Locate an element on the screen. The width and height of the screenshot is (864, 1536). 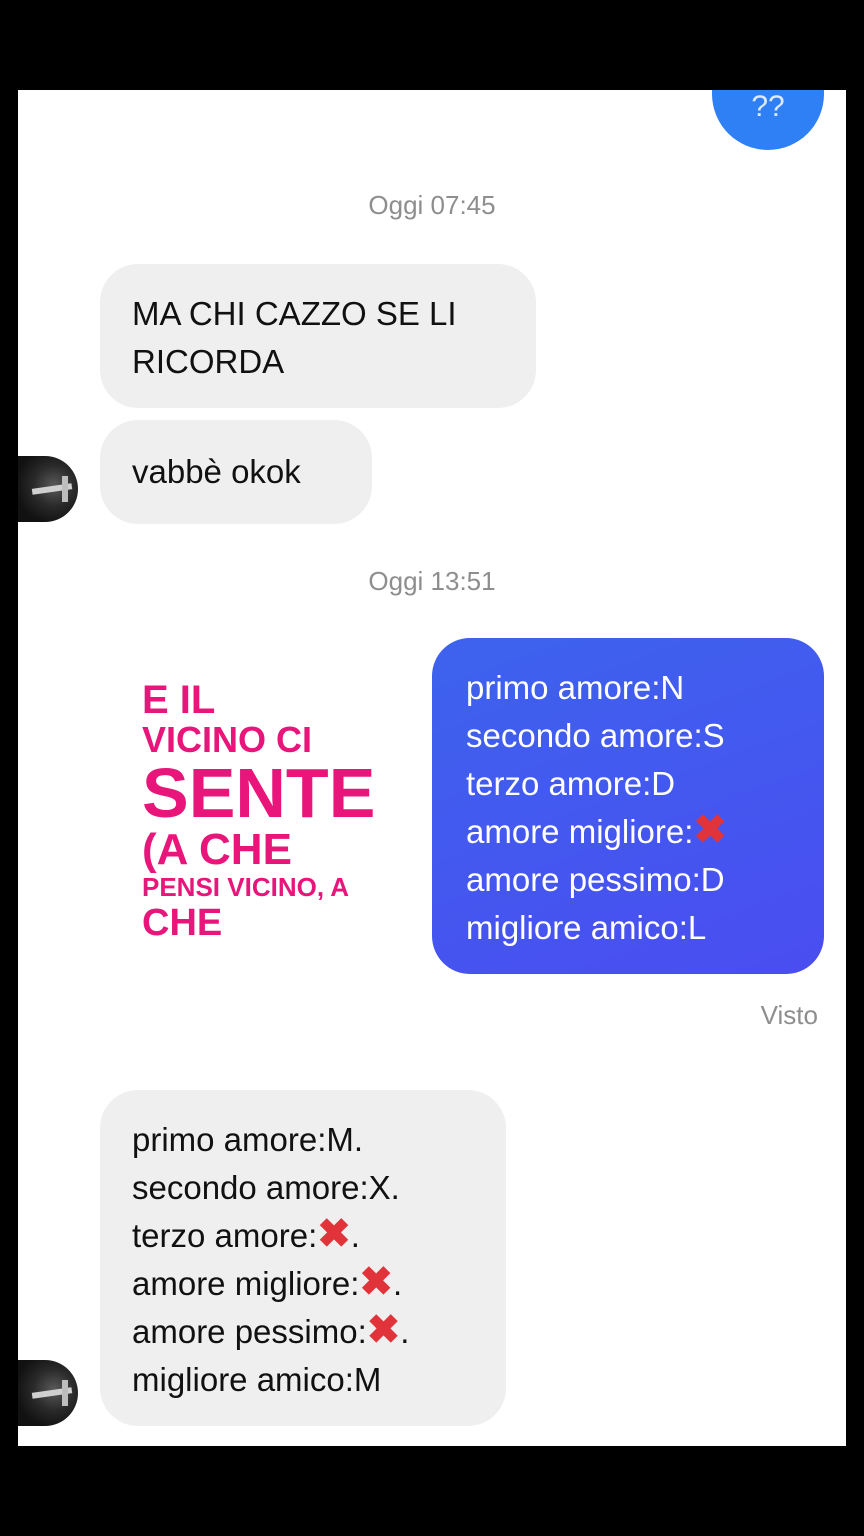
message-line: RICORDA is located at coordinates (208, 361).